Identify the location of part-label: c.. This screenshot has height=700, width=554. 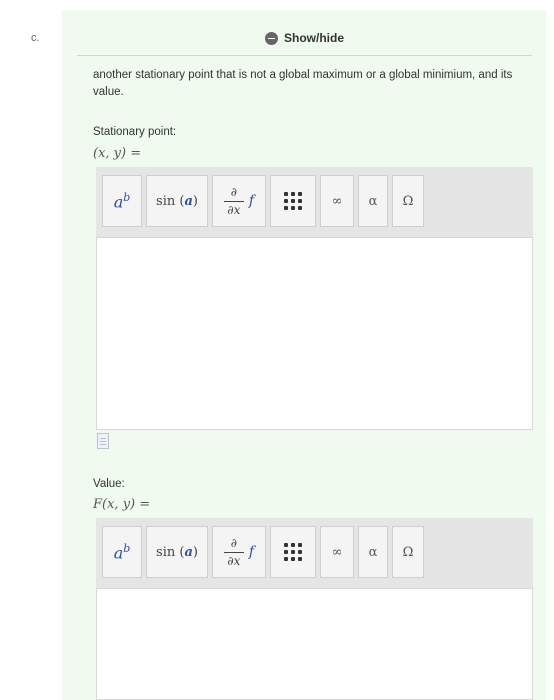
(35, 38).